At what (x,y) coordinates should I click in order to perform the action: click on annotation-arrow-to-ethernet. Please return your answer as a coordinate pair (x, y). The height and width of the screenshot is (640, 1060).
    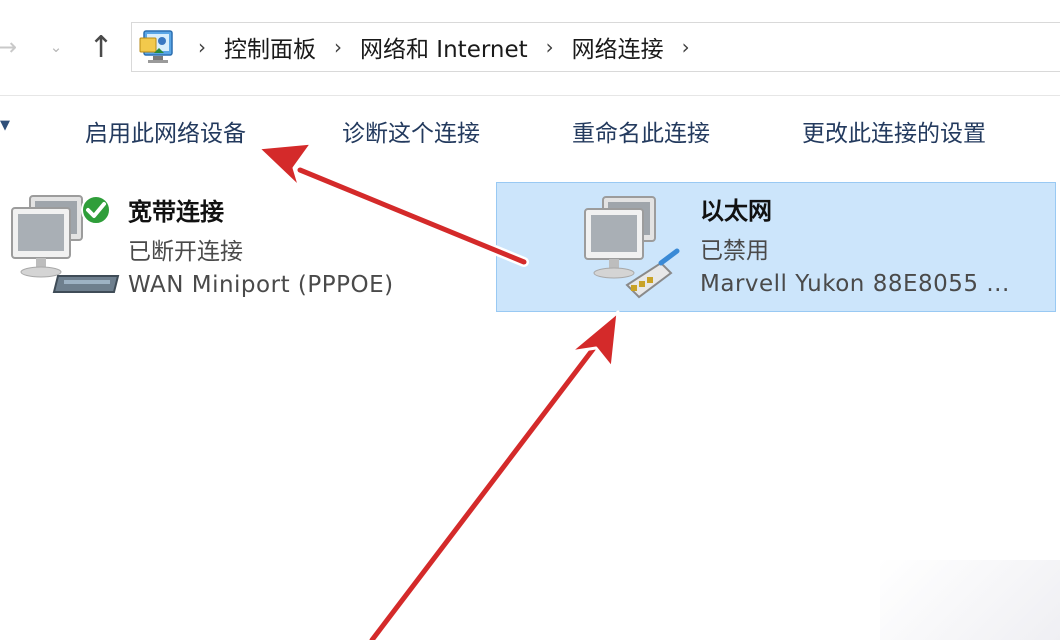
    Looking at the image, I should click on (493, 475).